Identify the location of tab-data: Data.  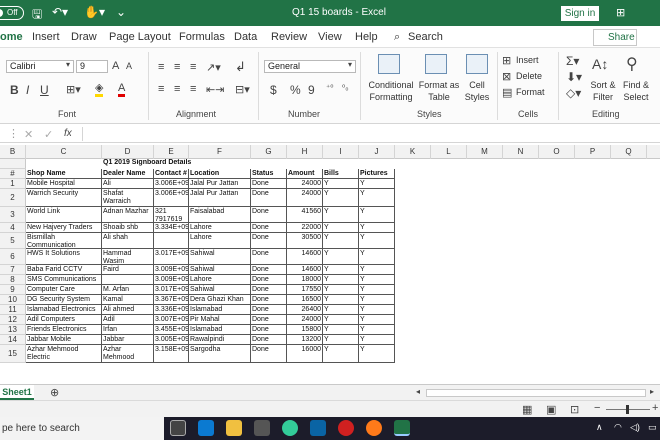
(245, 37).